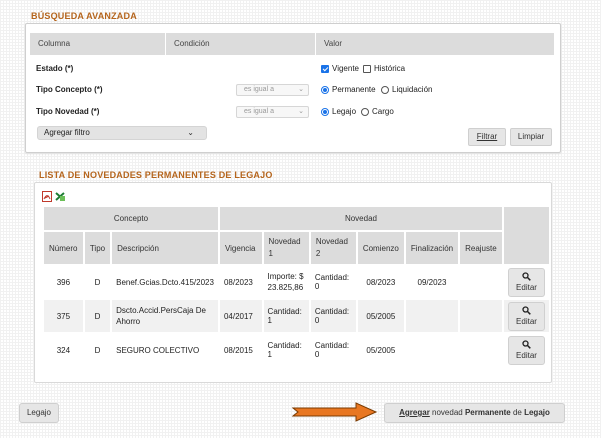 This screenshot has height=438, width=601. Describe the element at coordinates (165, 316) in the screenshot. I see `cell-descripcion: Dscto.Accid.PersCaja De Ahorro` at that location.